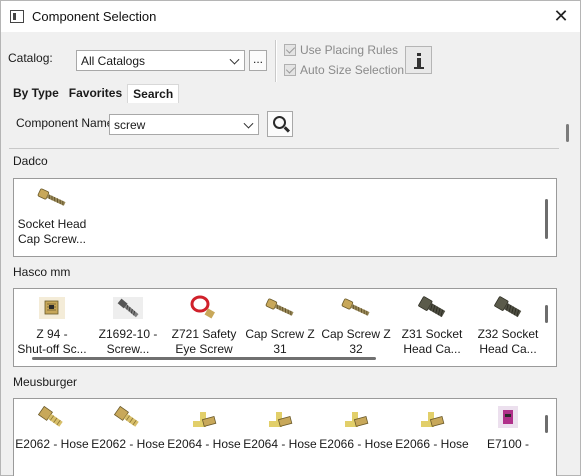 The height and width of the screenshot is (476, 581). I want to click on component-item-label: Cap Screw Z 31, so click(280, 341).